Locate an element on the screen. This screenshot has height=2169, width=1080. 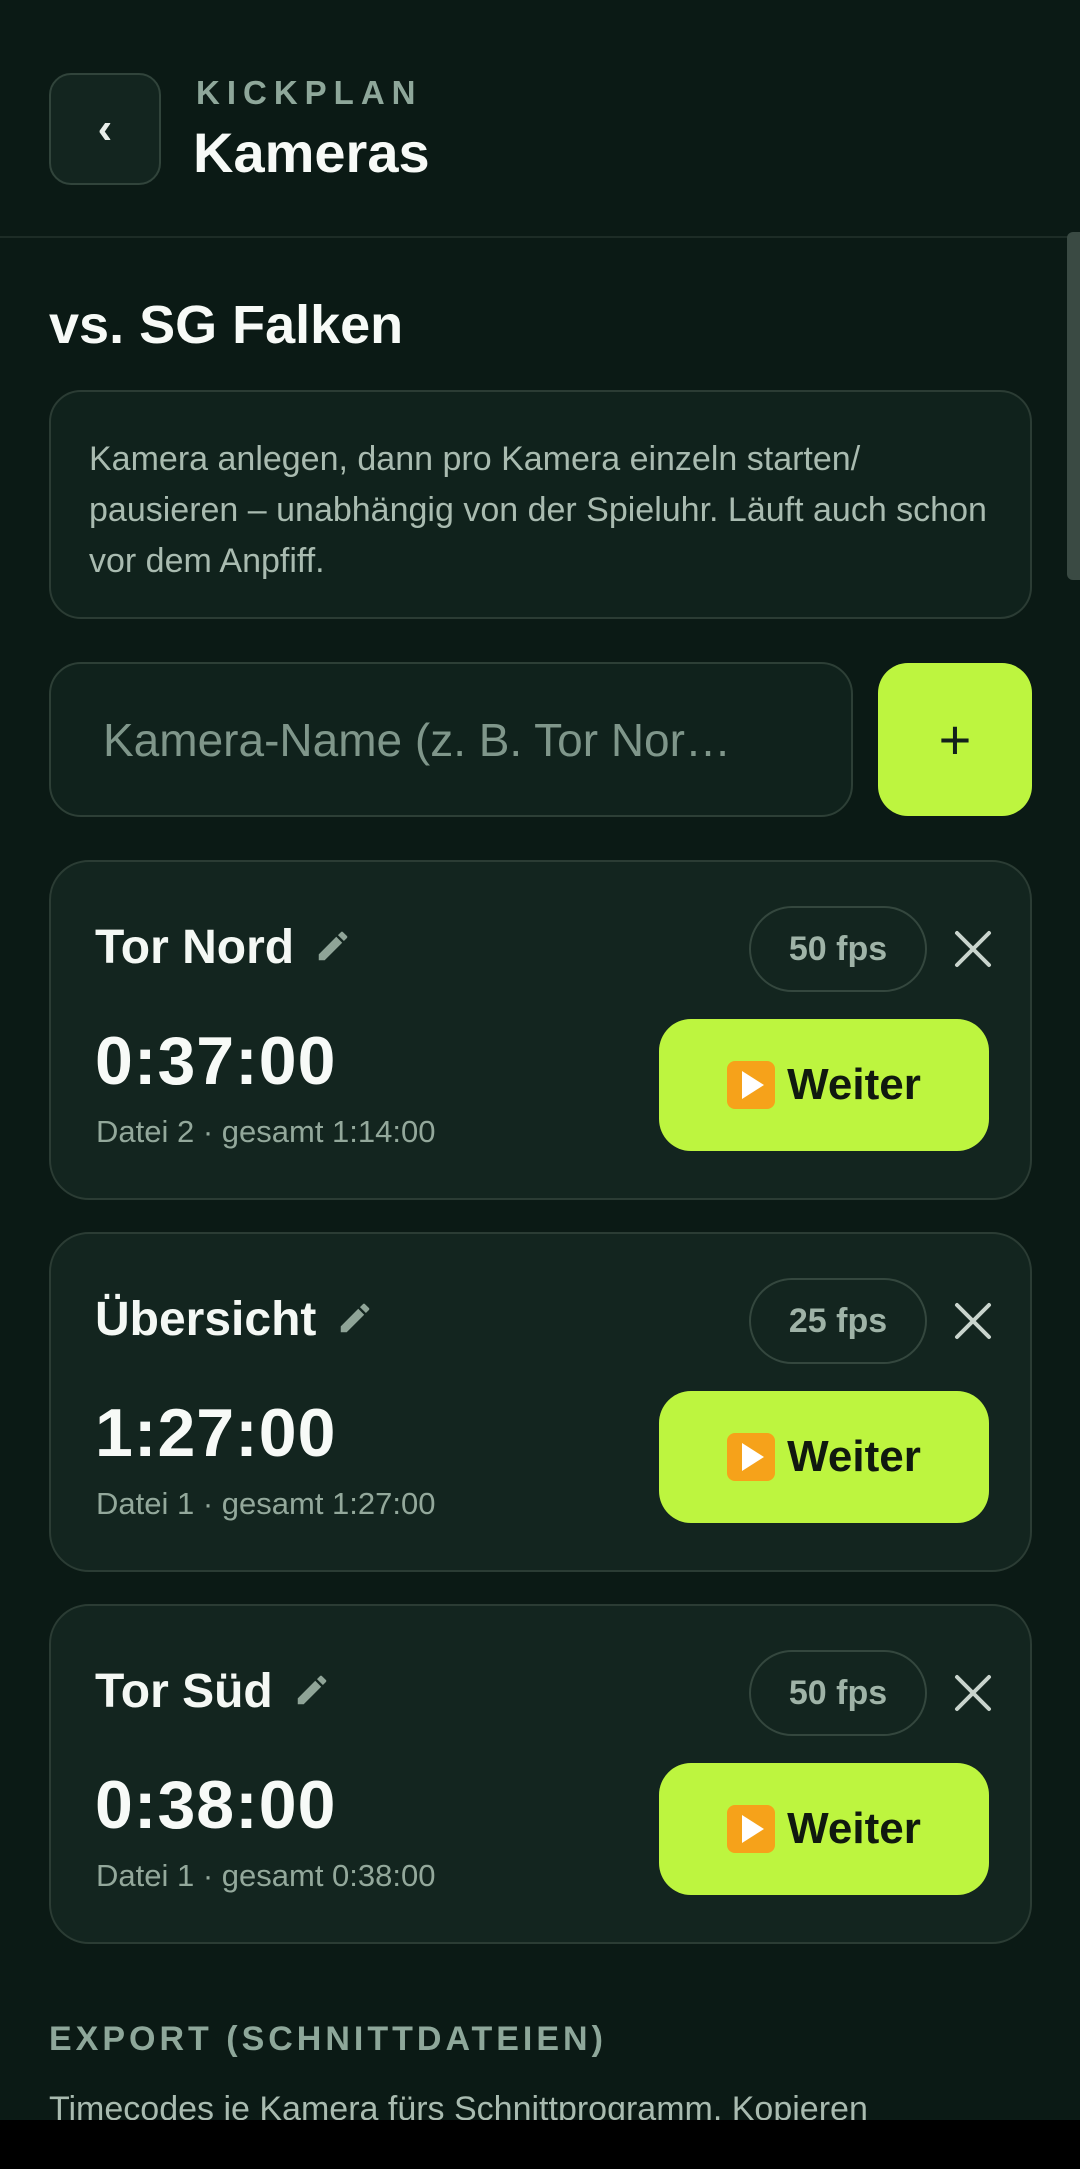
app-name: KICKPLAN is located at coordinates (309, 92).